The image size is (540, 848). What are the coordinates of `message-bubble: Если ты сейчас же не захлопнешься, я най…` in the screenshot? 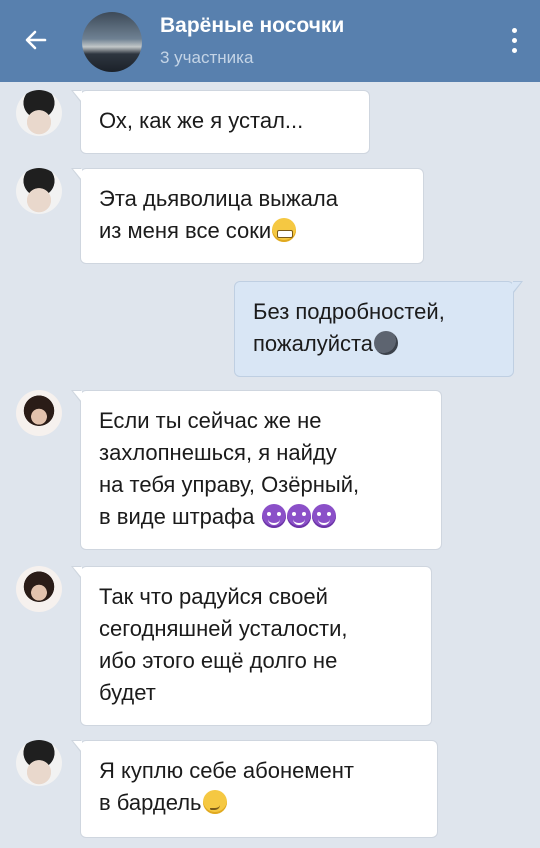 It's located at (256, 470).